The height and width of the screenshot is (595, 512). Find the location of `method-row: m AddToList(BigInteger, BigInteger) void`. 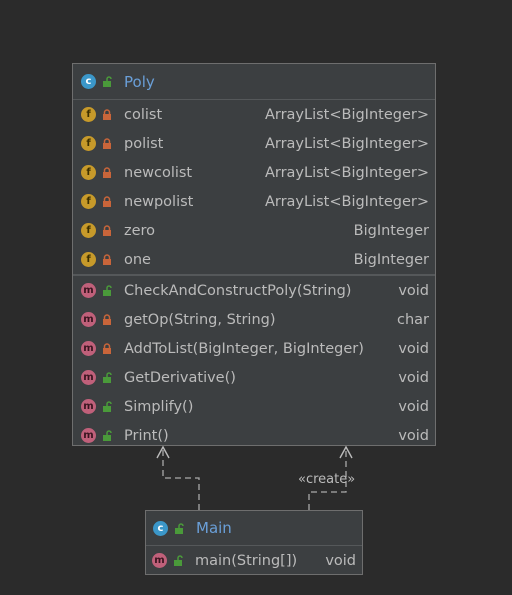

method-row: m AddToList(BigInteger, BigInteger) void is located at coordinates (254, 348).